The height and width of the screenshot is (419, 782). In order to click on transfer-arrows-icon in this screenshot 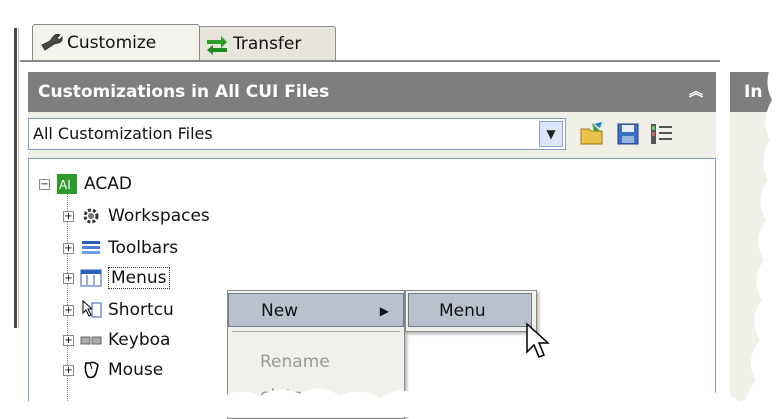, I will do `click(217, 45)`.